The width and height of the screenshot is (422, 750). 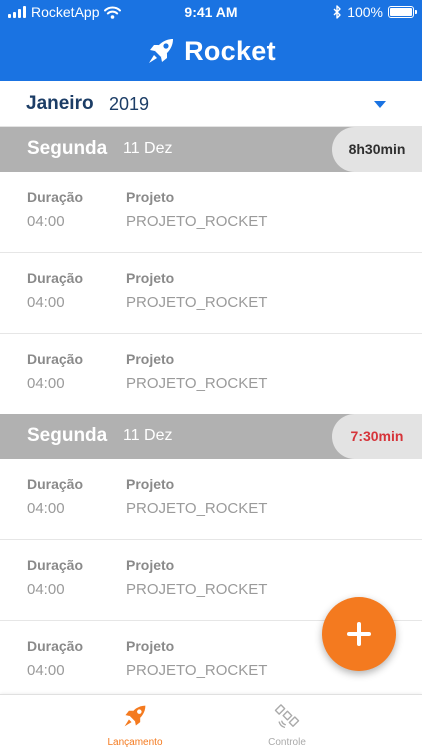 What do you see at coordinates (402, 12) in the screenshot?
I see `battery-icon` at bounding box center [402, 12].